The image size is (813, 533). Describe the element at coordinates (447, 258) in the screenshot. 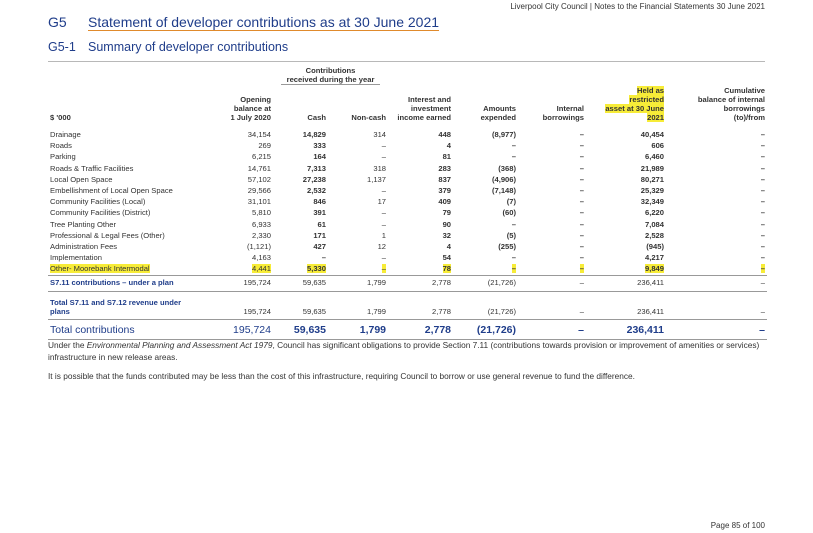

I see `cell-interest: 54` at that location.